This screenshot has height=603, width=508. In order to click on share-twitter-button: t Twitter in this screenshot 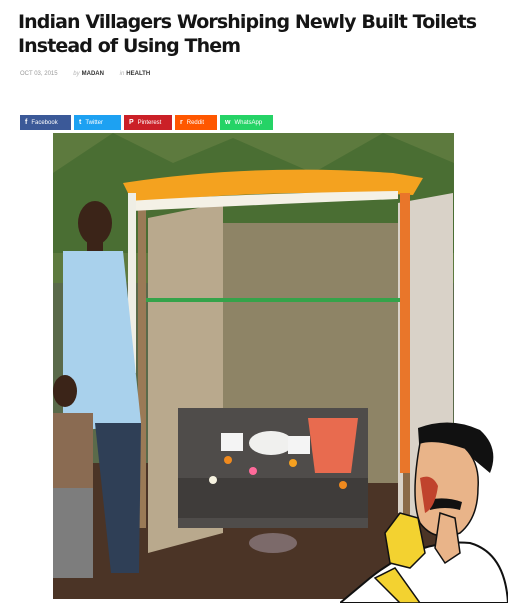, I will do `click(97, 122)`.